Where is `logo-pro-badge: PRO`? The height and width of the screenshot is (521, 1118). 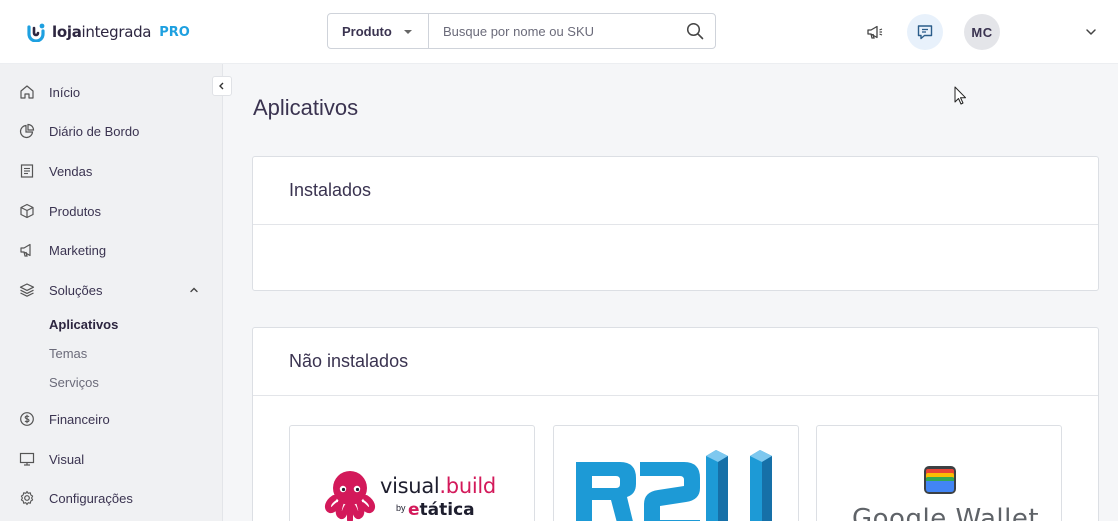 logo-pro-badge: PRO is located at coordinates (174, 32).